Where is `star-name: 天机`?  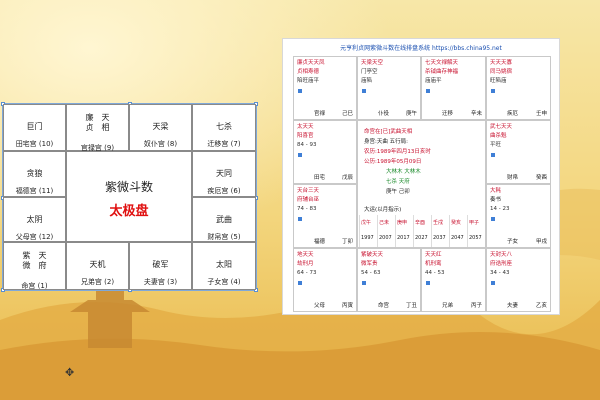
star-name: 天机 is located at coordinates (97, 264).